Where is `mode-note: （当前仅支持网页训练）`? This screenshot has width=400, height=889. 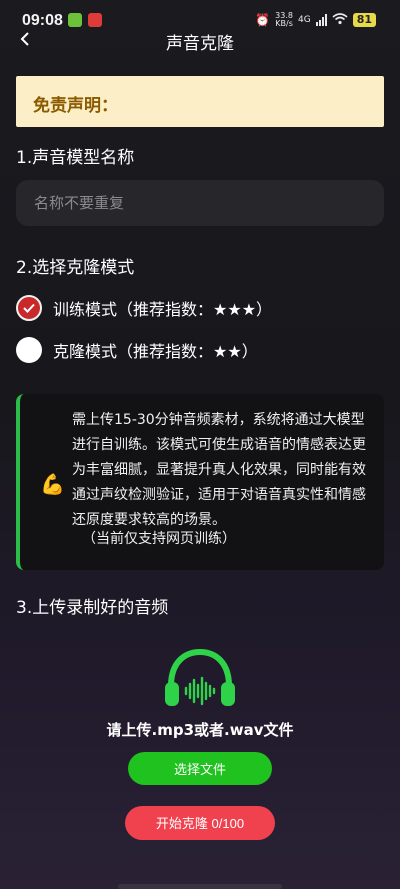 mode-note: （当前仅支持网页训练） is located at coordinates (159, 539).